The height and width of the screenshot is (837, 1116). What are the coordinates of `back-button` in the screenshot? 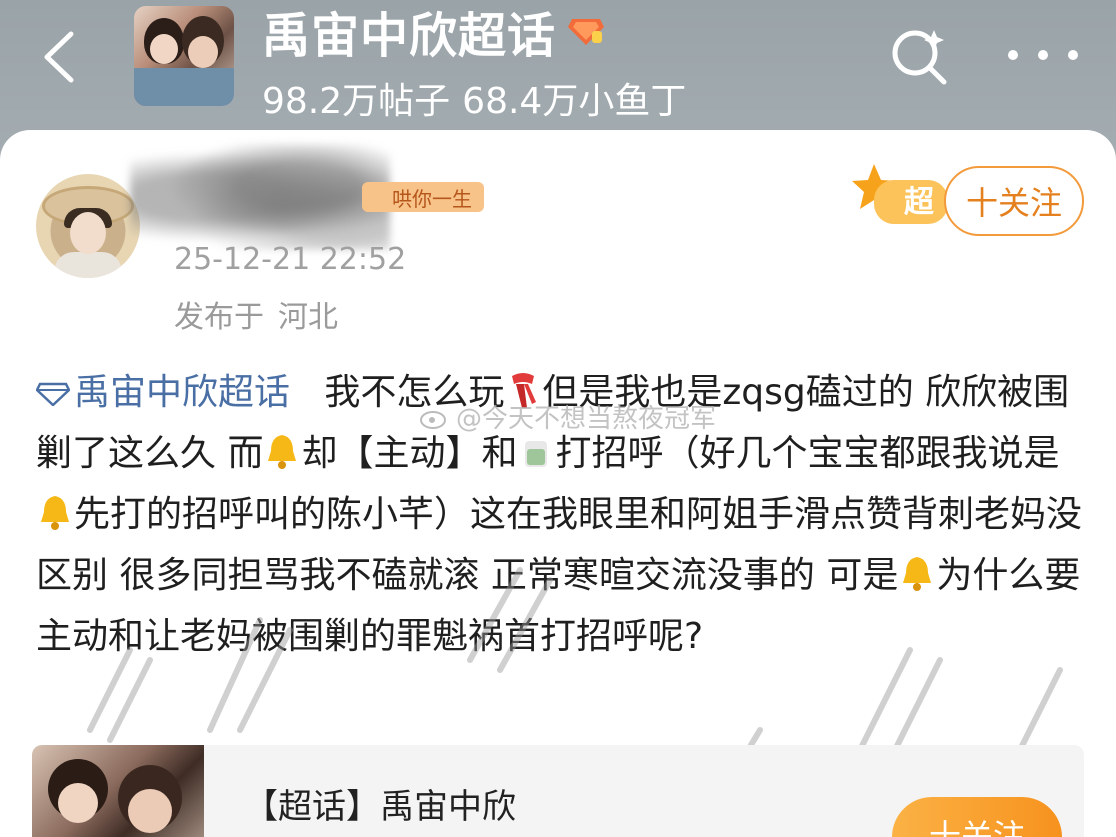 It's located at (58, 57).